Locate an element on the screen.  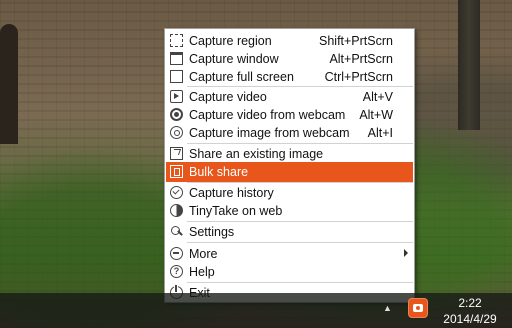
menu-item-label: Capture video from webcam is located at coordinates (267, 115).